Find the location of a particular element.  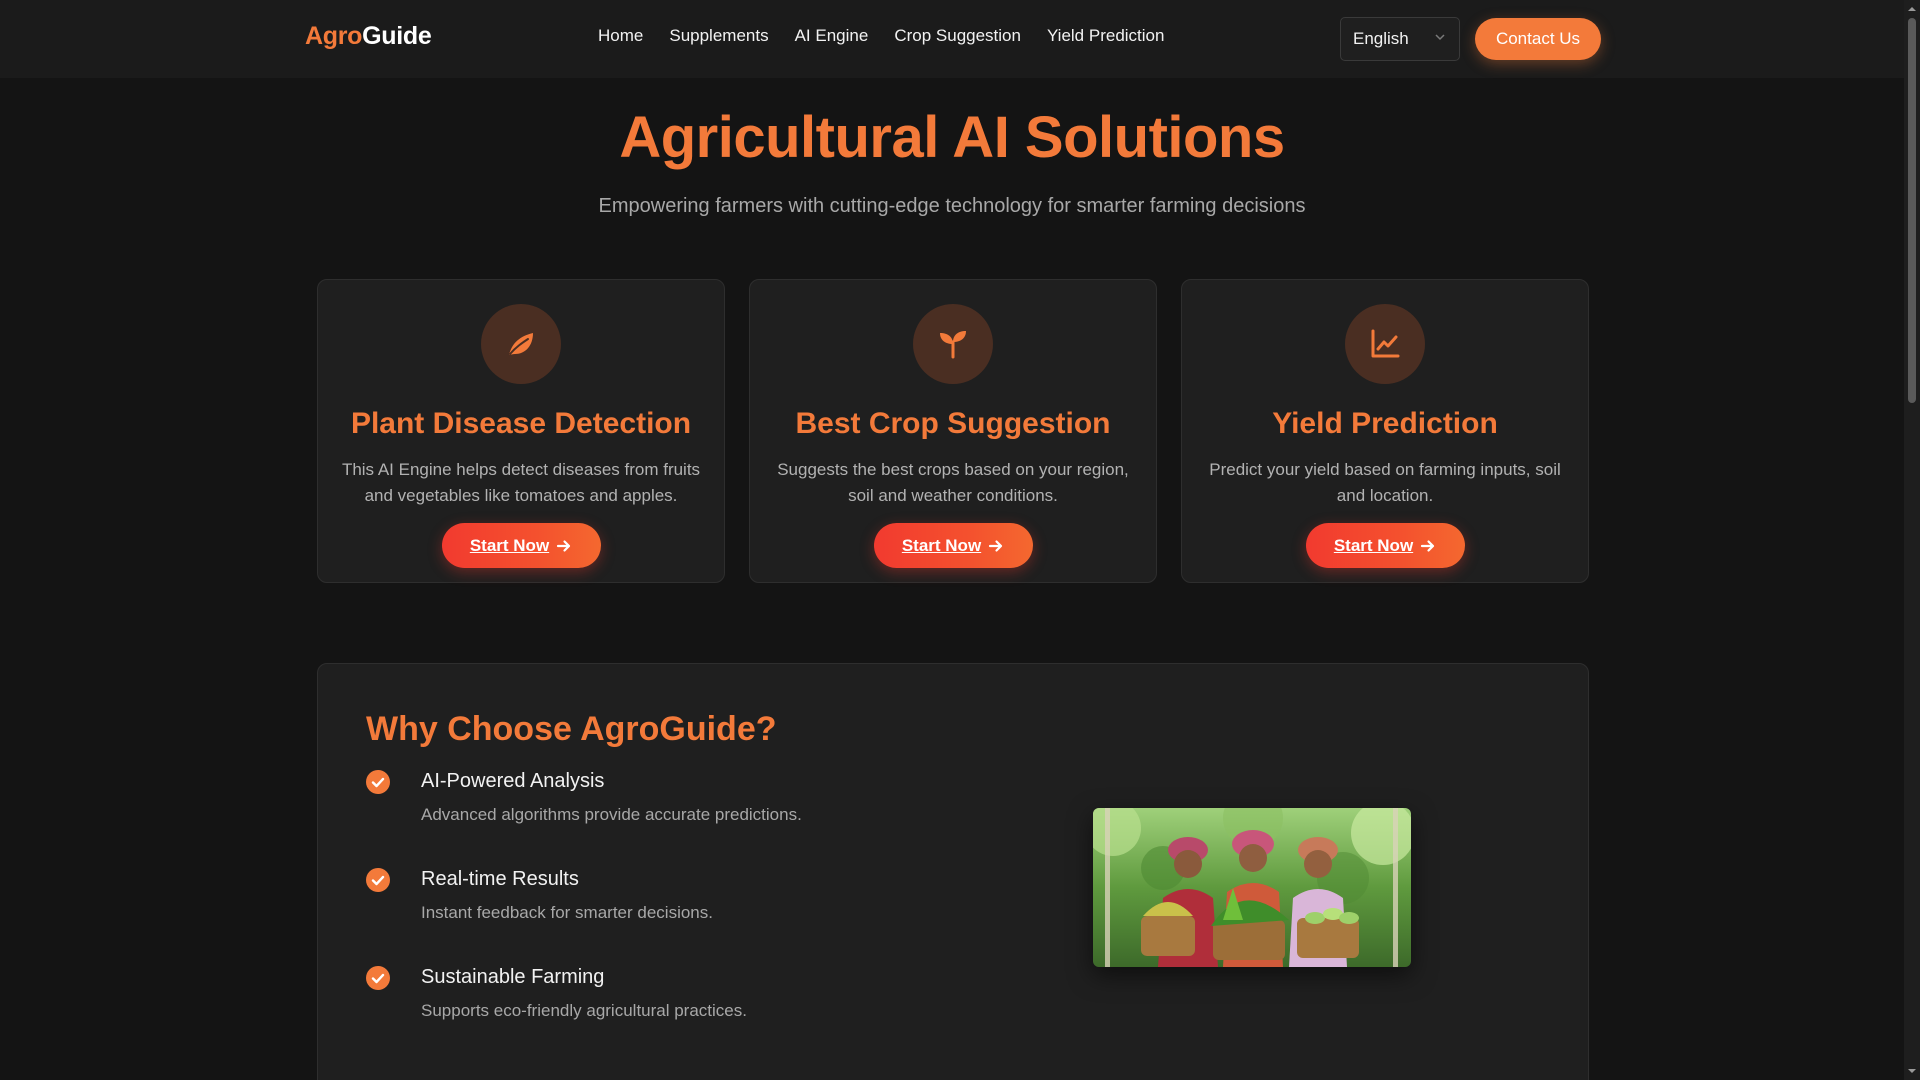

nav-link-yield-prediction: Yield Prediction is located at coordinates (1106, 36).